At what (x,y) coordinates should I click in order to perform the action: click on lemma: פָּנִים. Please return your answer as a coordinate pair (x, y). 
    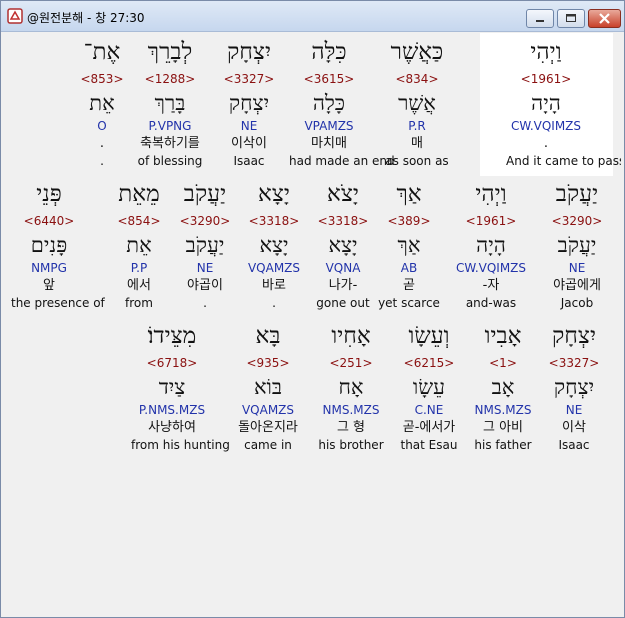
    Looking at the image, I should click on (49, 245).